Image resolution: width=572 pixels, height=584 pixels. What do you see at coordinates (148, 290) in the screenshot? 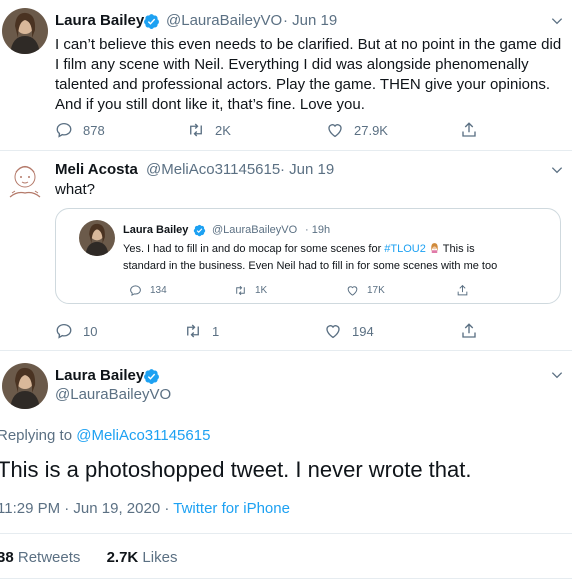
I see `quoted-reply-button: 134` at bounding box center [148, 290].